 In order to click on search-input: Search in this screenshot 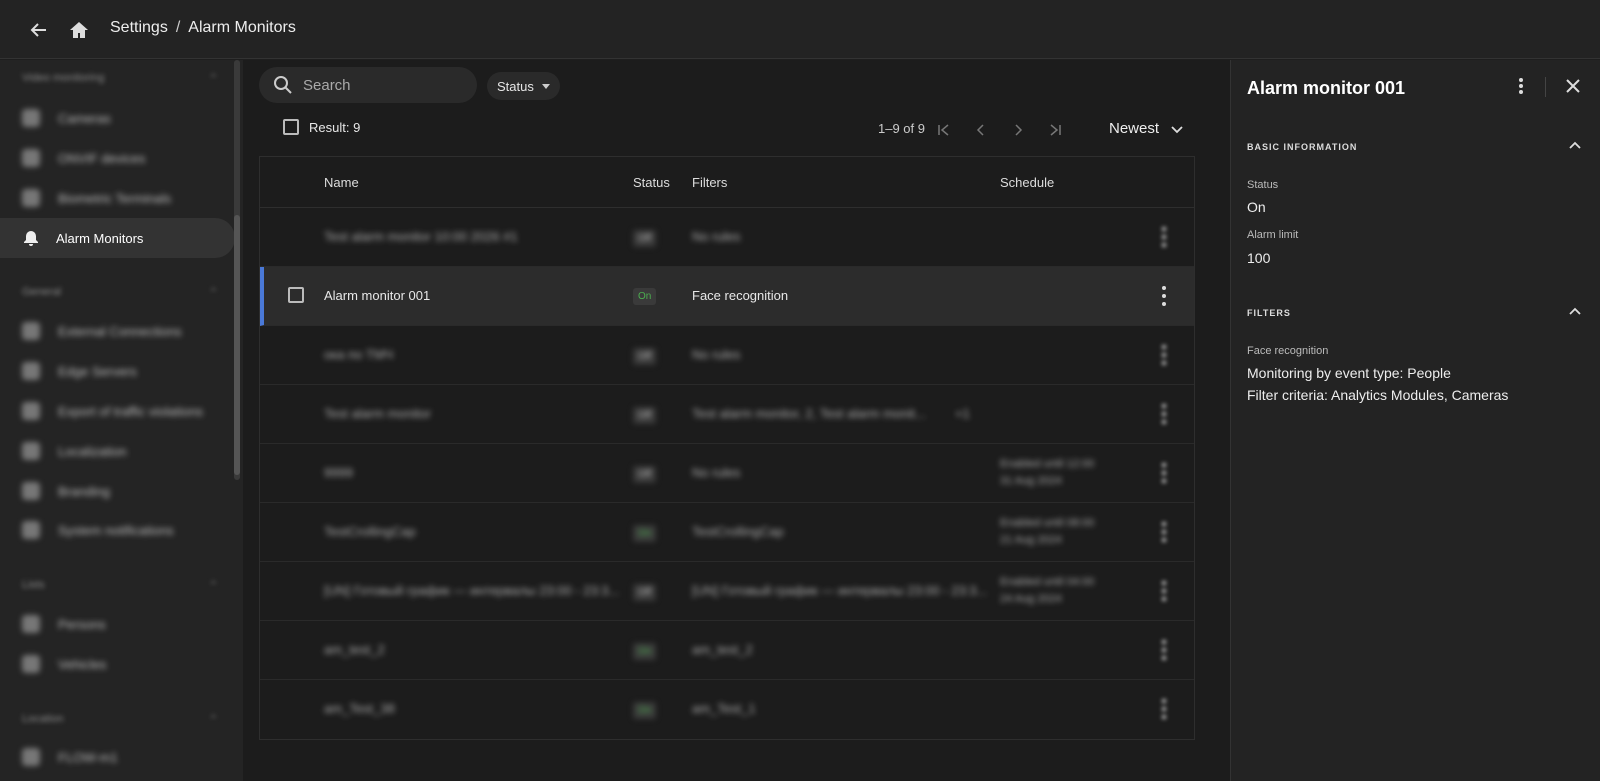, I will do `click(368, 85)`.